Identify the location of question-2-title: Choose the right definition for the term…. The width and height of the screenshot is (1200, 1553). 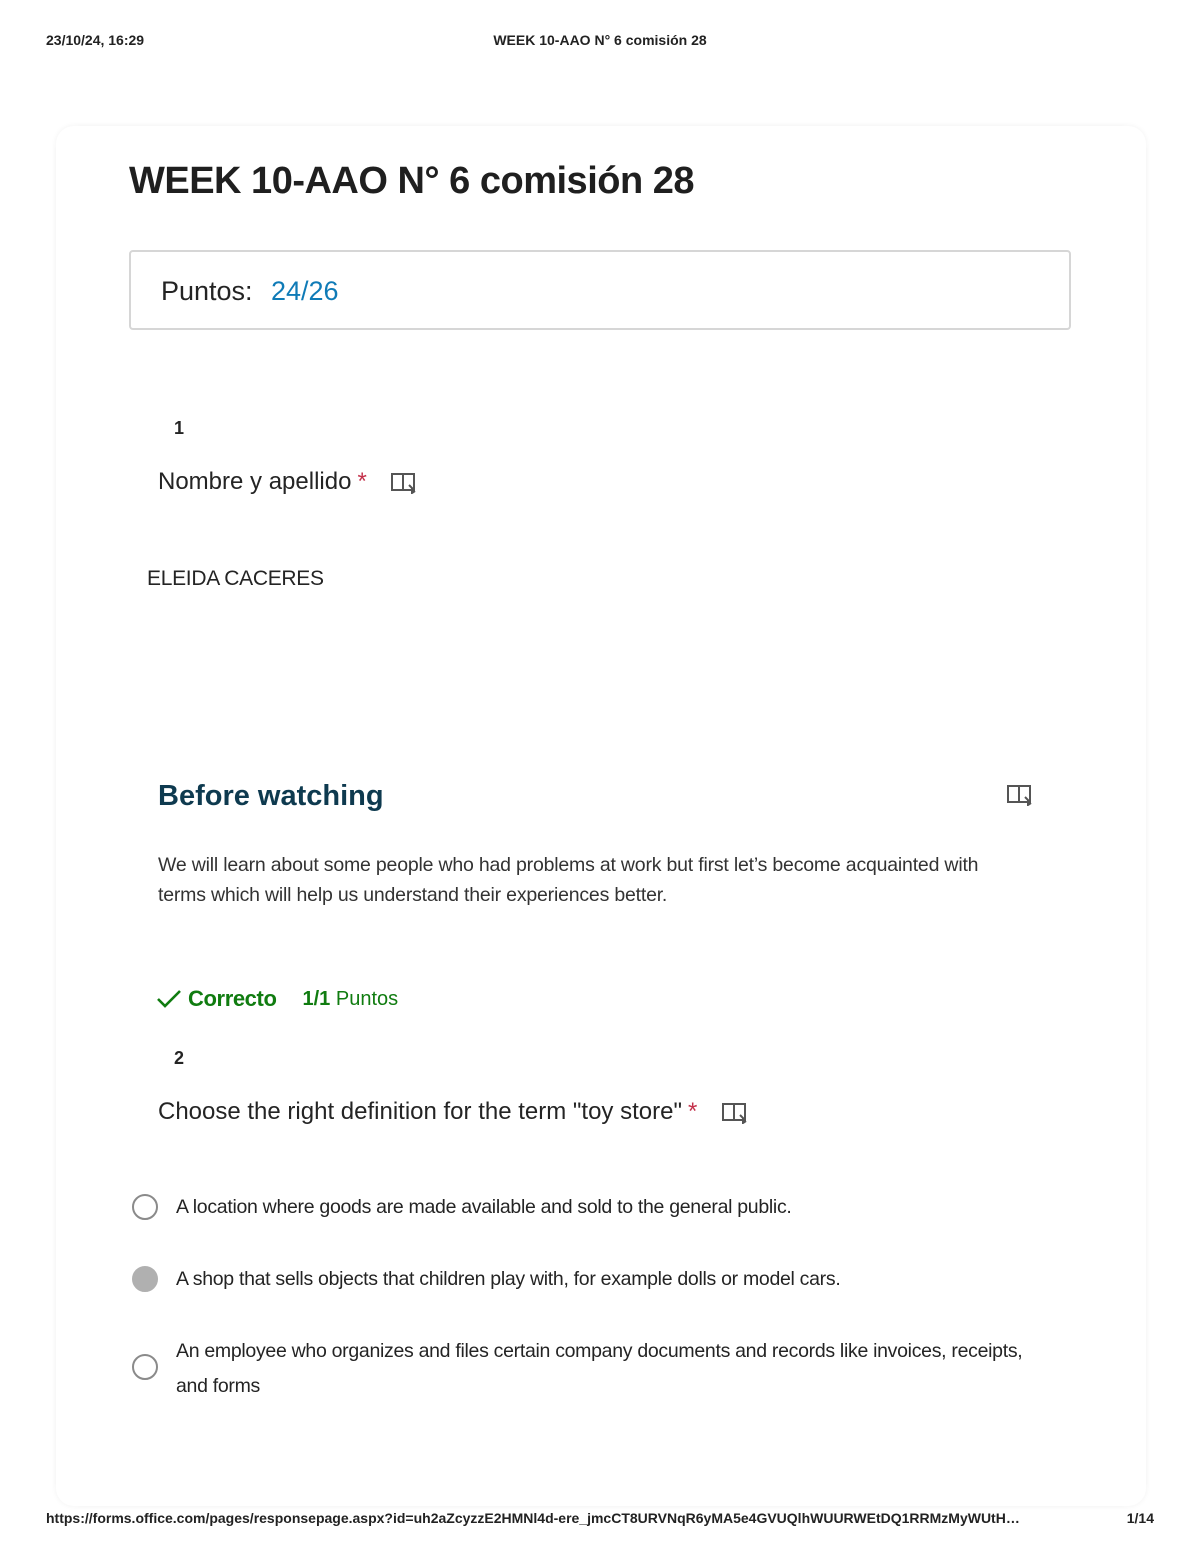
(454, 1112).